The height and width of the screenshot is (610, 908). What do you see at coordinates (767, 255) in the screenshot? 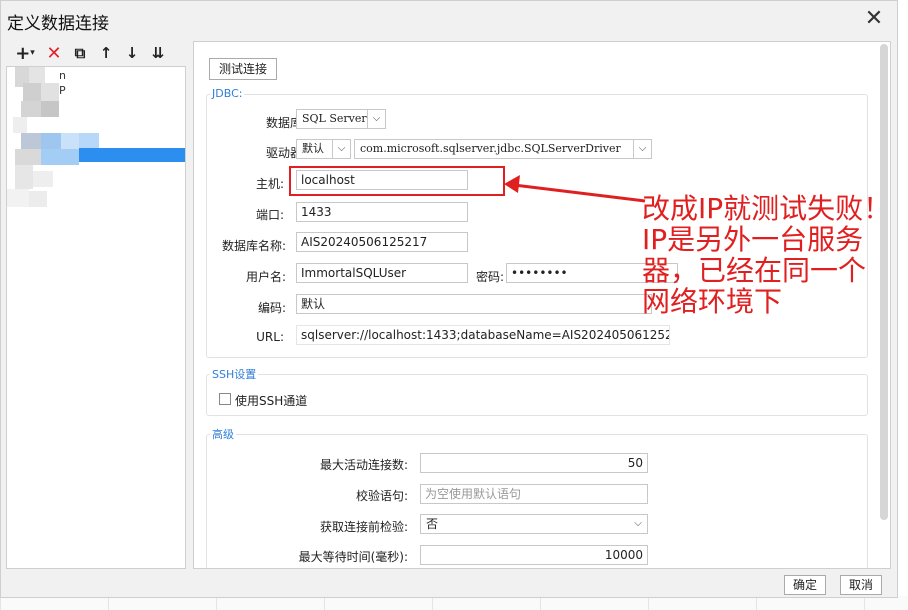
I see `annotation-text: 改成IP就测试失败！ IP是另外一台服务器，已经在同一个网络环境下` at bounding box center [767, 255].